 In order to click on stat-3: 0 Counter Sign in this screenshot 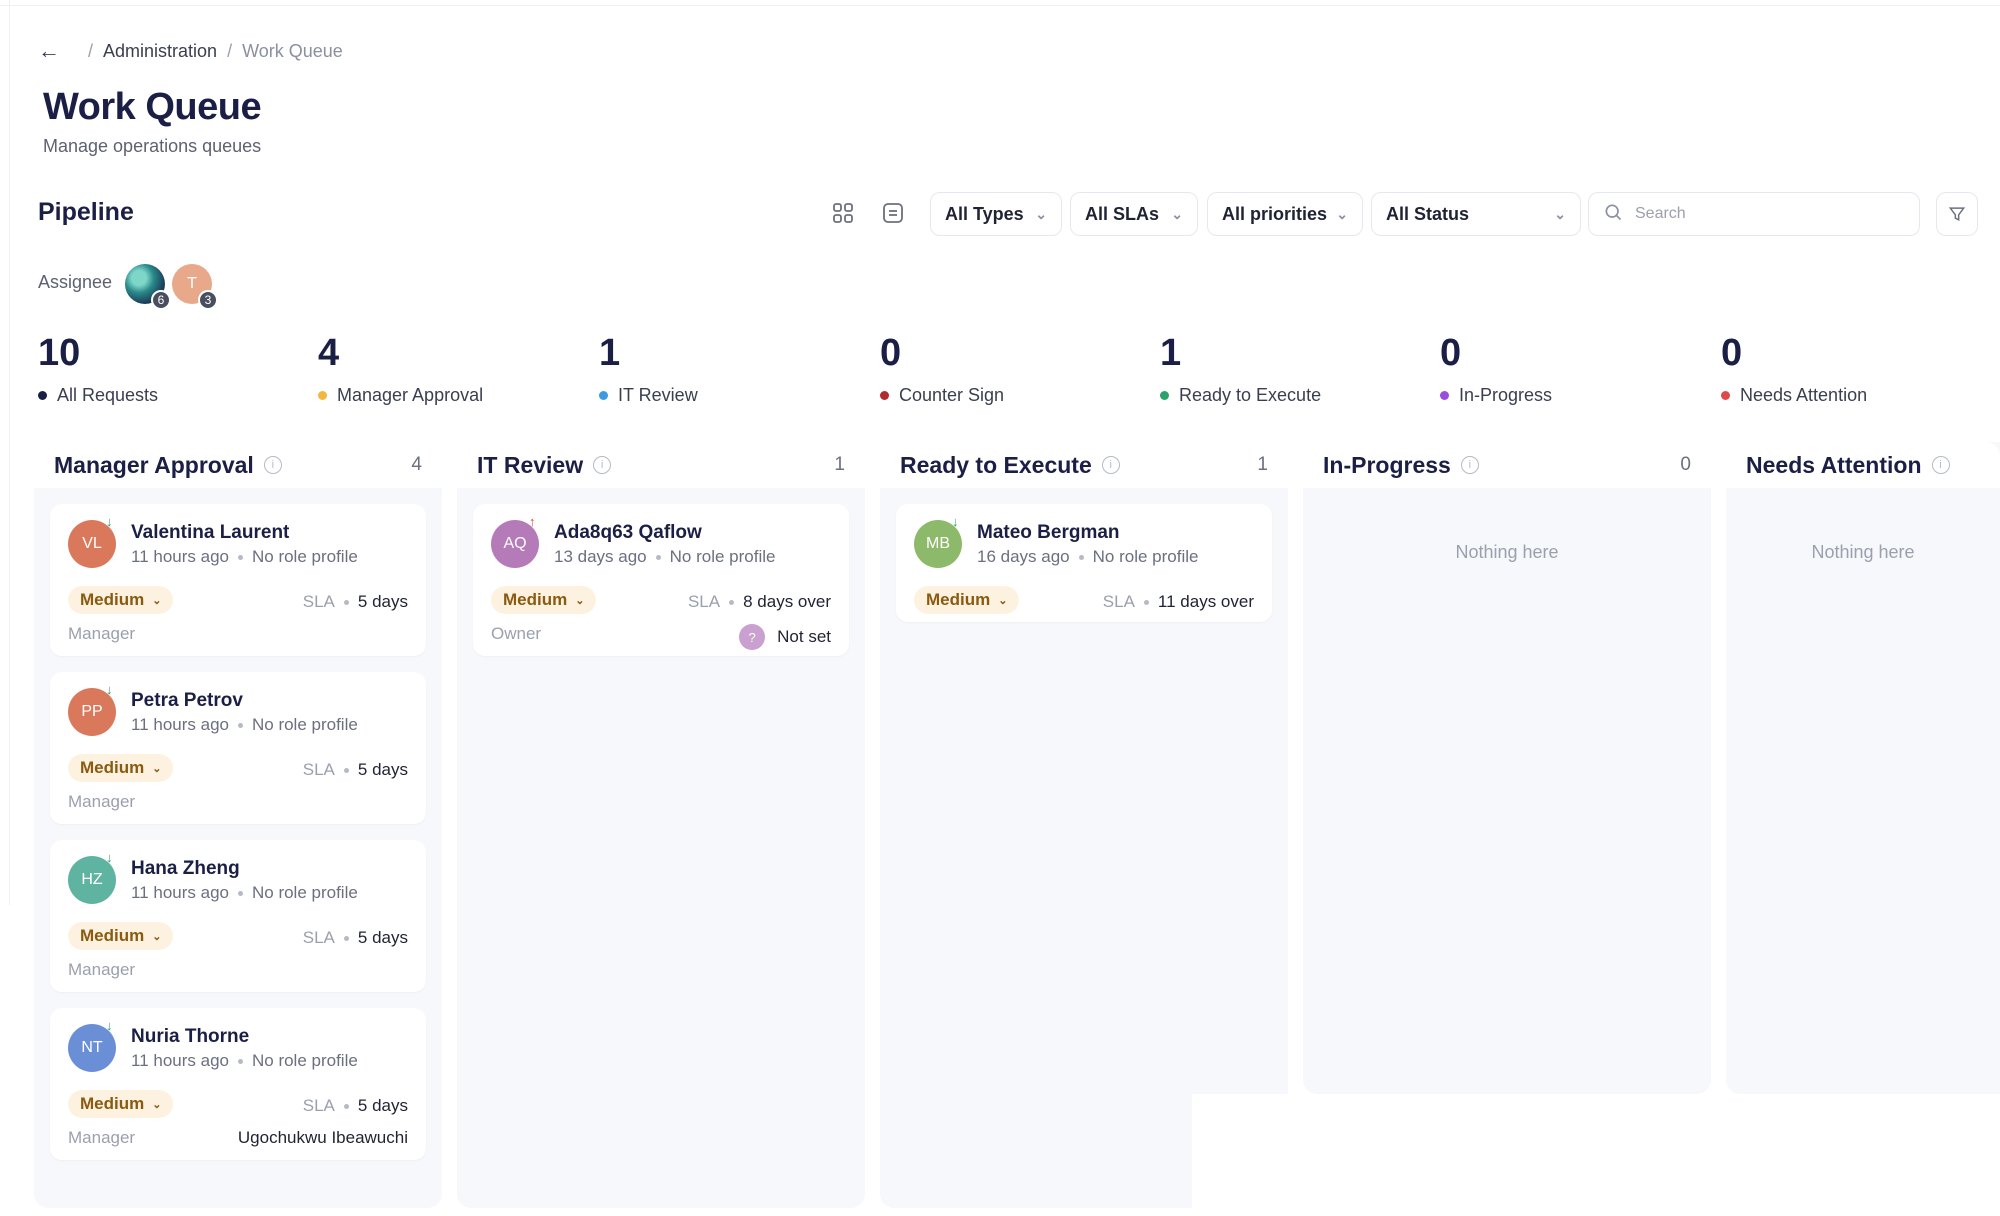, I will do `click(942, 369)`.